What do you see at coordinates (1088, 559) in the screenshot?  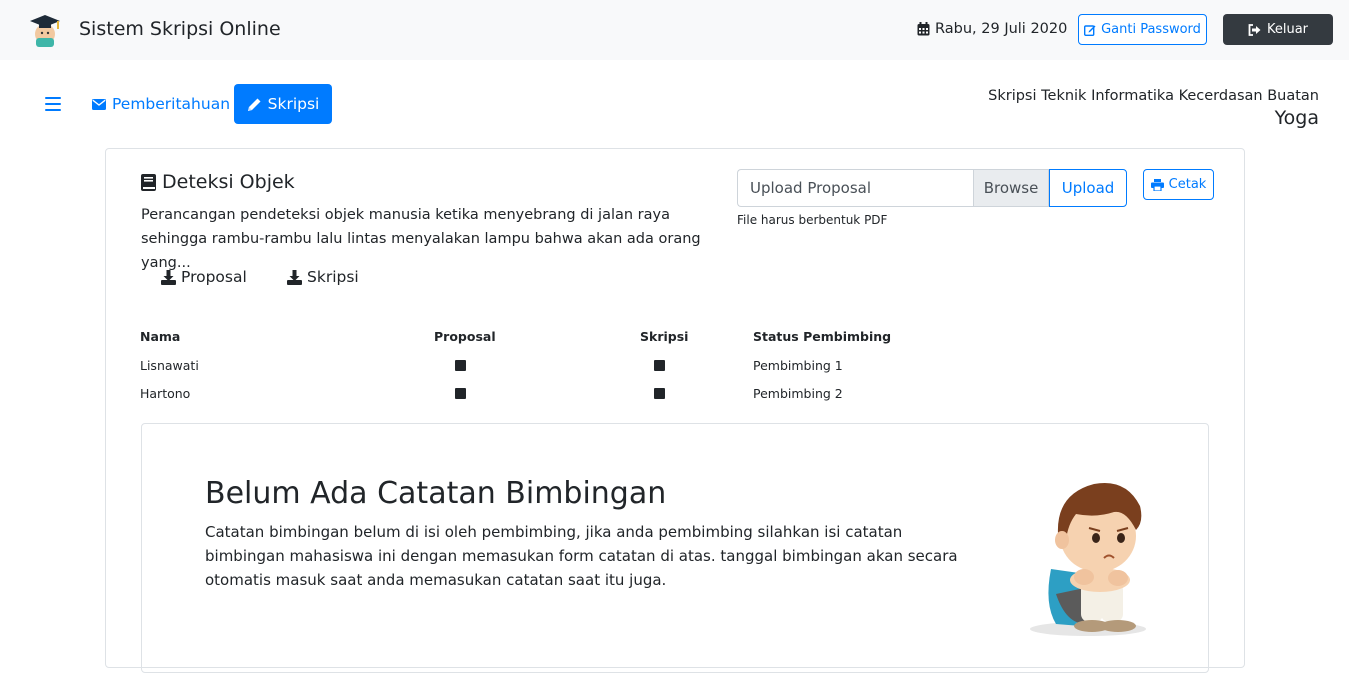 I see `sad-boy-illustration` at bounding box center [1088, 559].